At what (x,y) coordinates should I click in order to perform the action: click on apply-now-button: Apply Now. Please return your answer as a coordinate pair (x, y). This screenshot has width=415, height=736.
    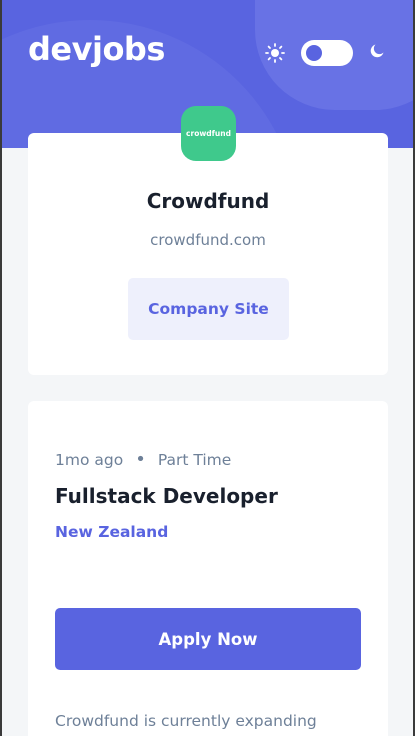
    Looking at the image, I should click on (208, 639).